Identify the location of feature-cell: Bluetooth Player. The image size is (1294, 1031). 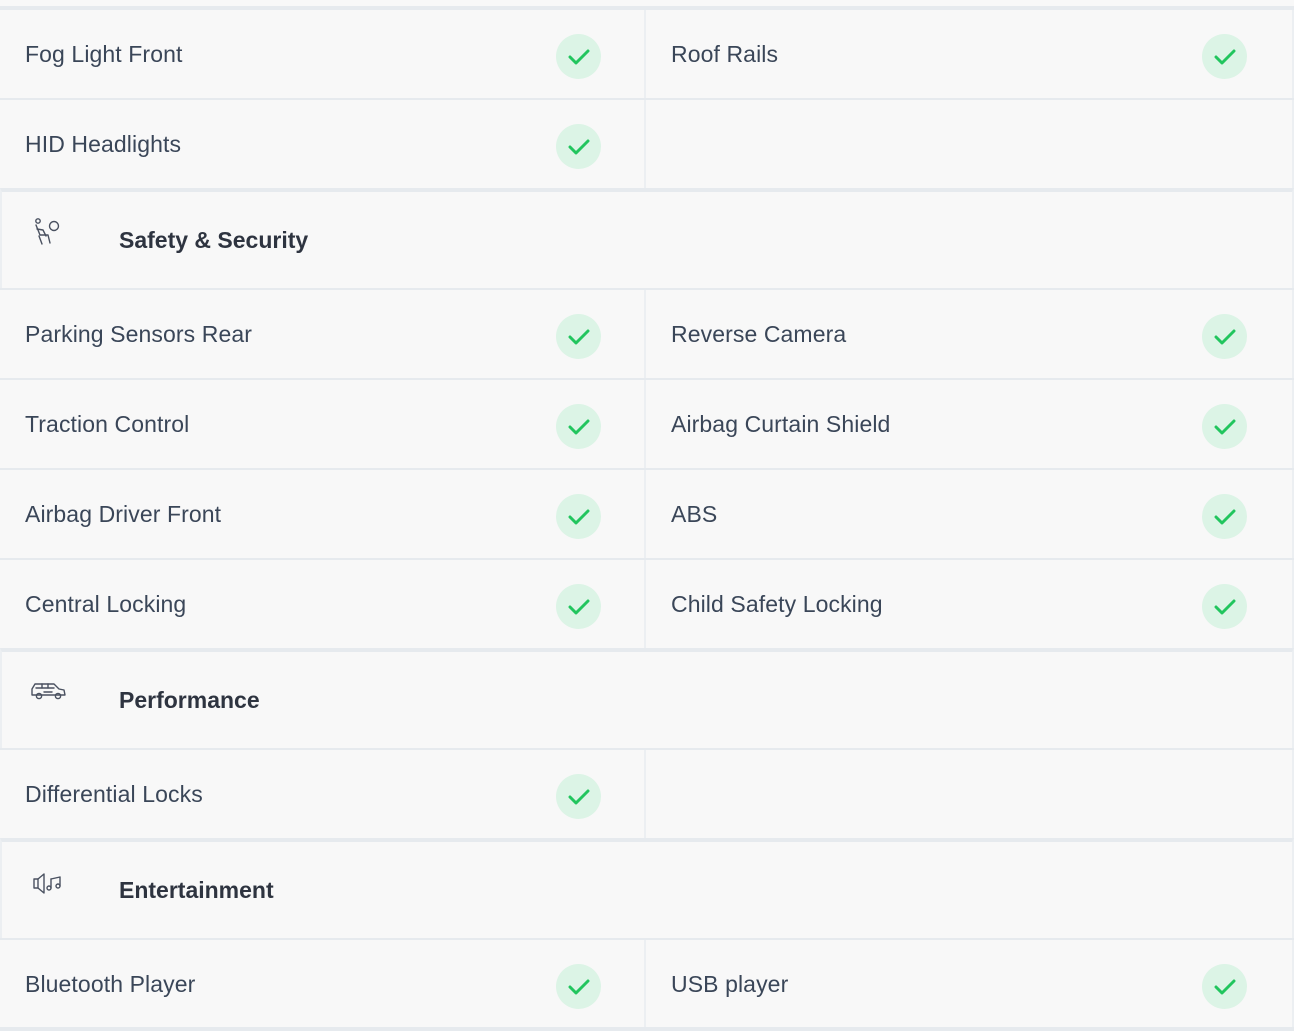
(322, 984).